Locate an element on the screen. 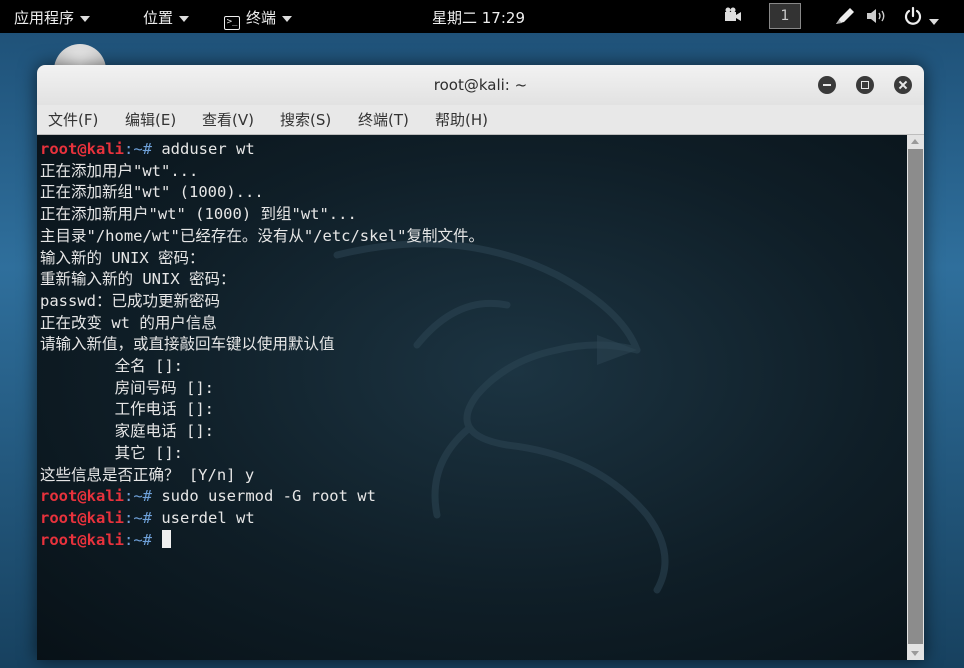 This screenshot has width=964, height=668. terminal-command-line: root@kali:~# is located at coordinates (262, 540).